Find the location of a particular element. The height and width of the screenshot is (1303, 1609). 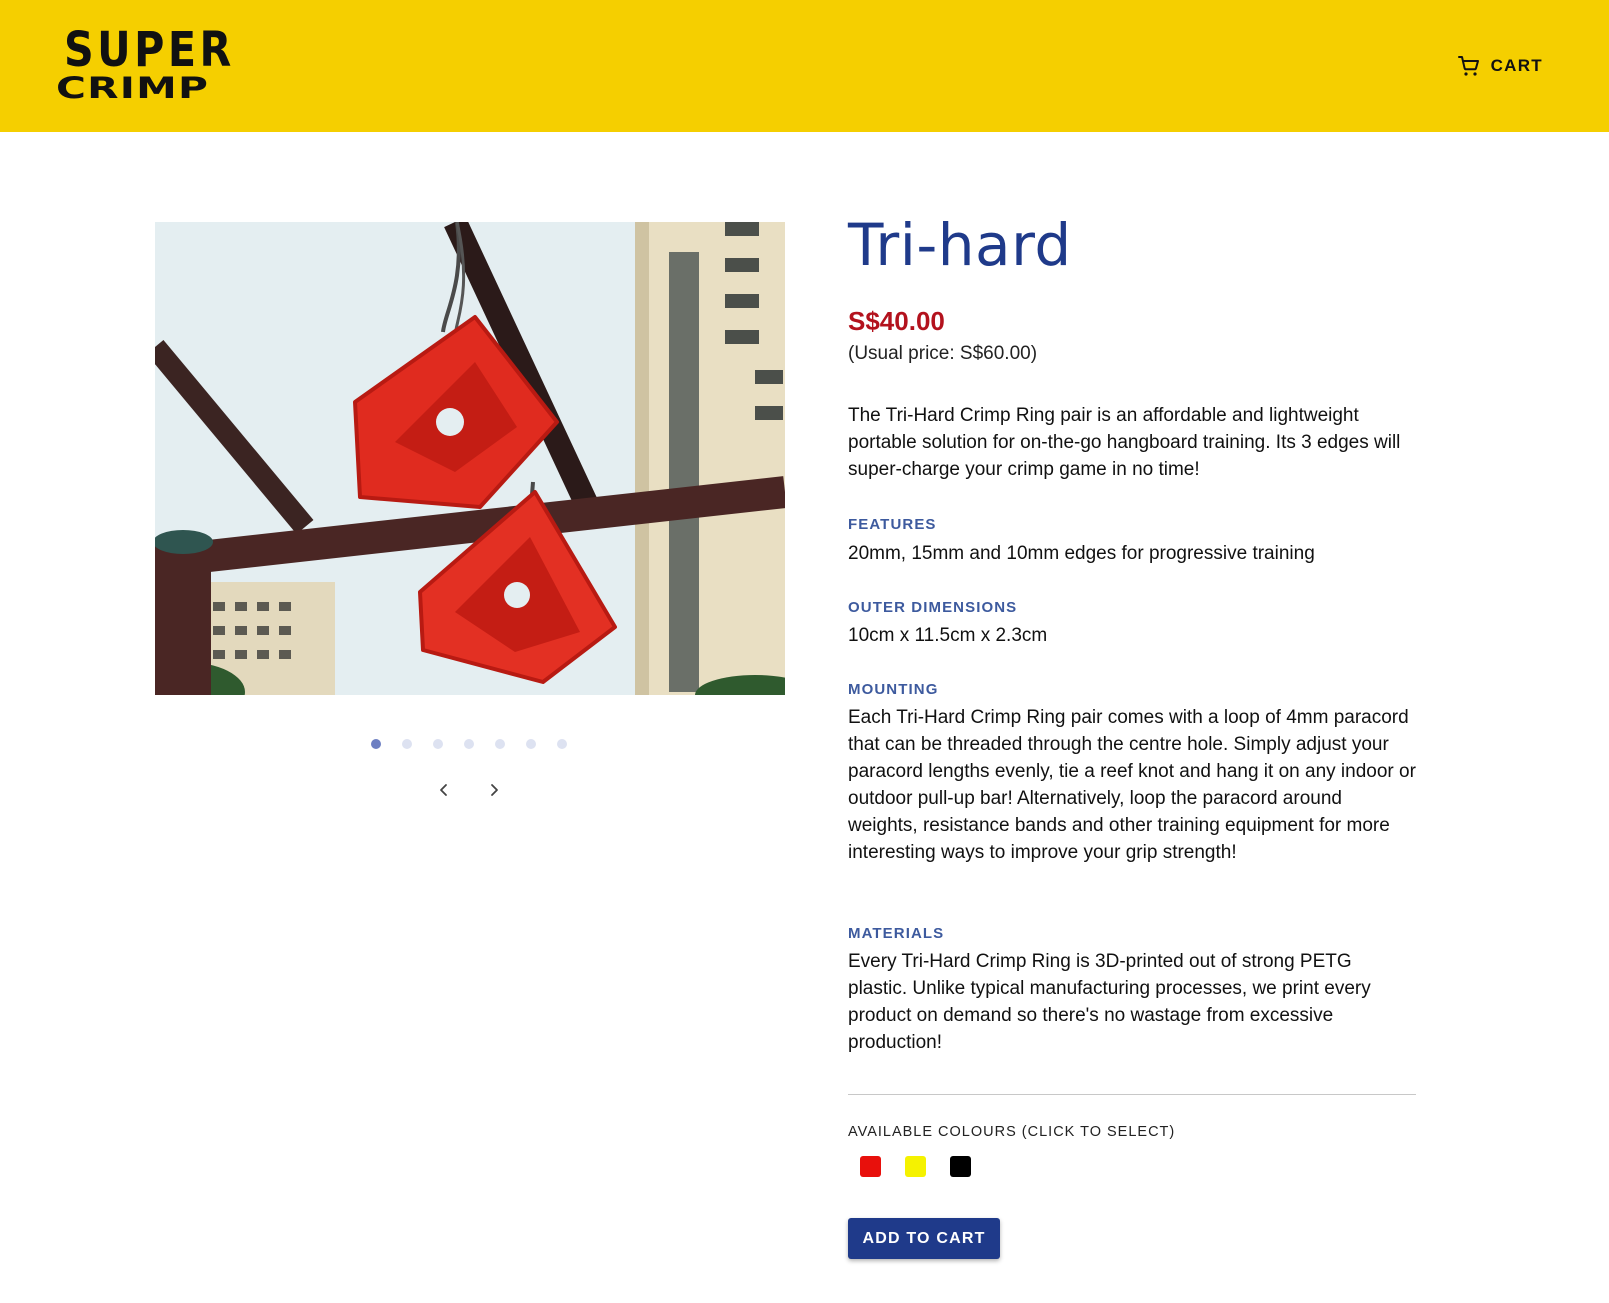

product-photo is located at coordinates (470, 458).